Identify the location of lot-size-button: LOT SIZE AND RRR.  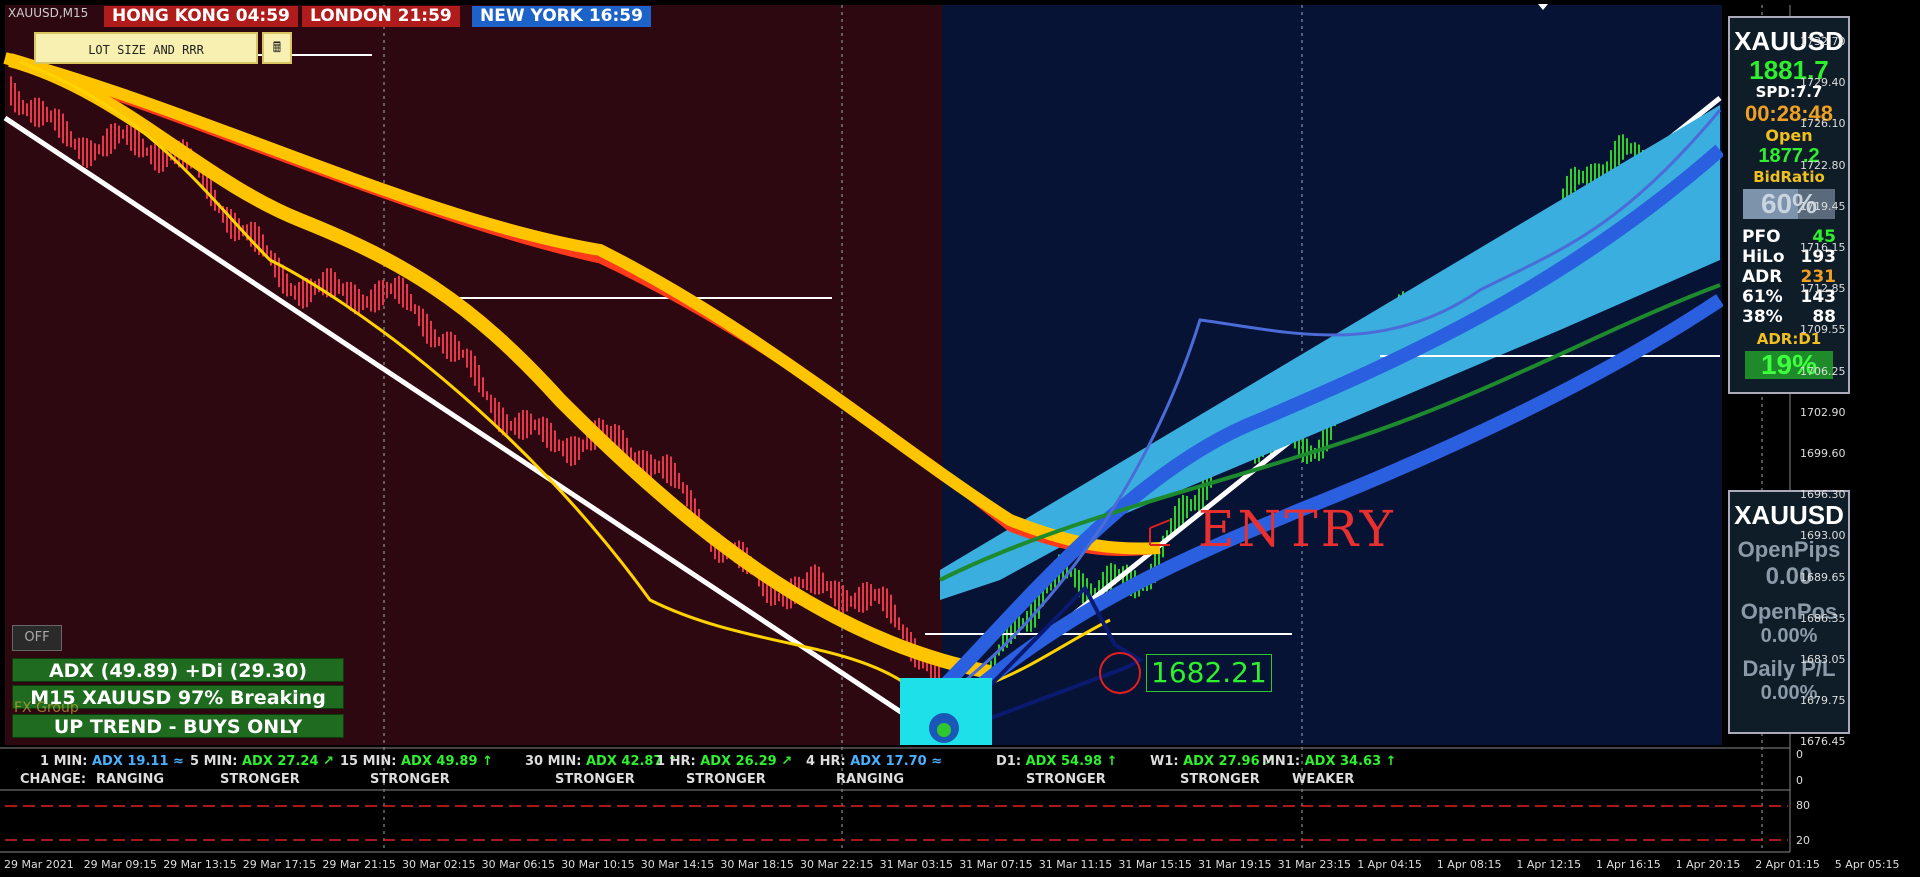
(146, 48).